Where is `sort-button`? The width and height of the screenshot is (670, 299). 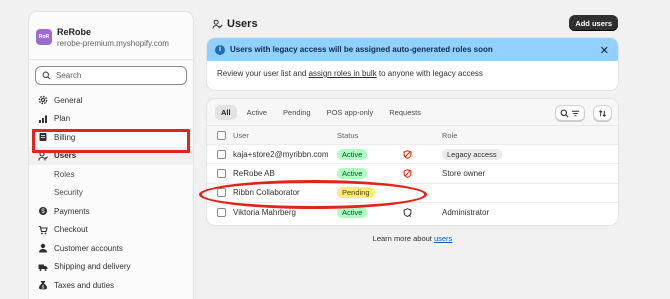
sort-button is located at coordinates (602, 113).